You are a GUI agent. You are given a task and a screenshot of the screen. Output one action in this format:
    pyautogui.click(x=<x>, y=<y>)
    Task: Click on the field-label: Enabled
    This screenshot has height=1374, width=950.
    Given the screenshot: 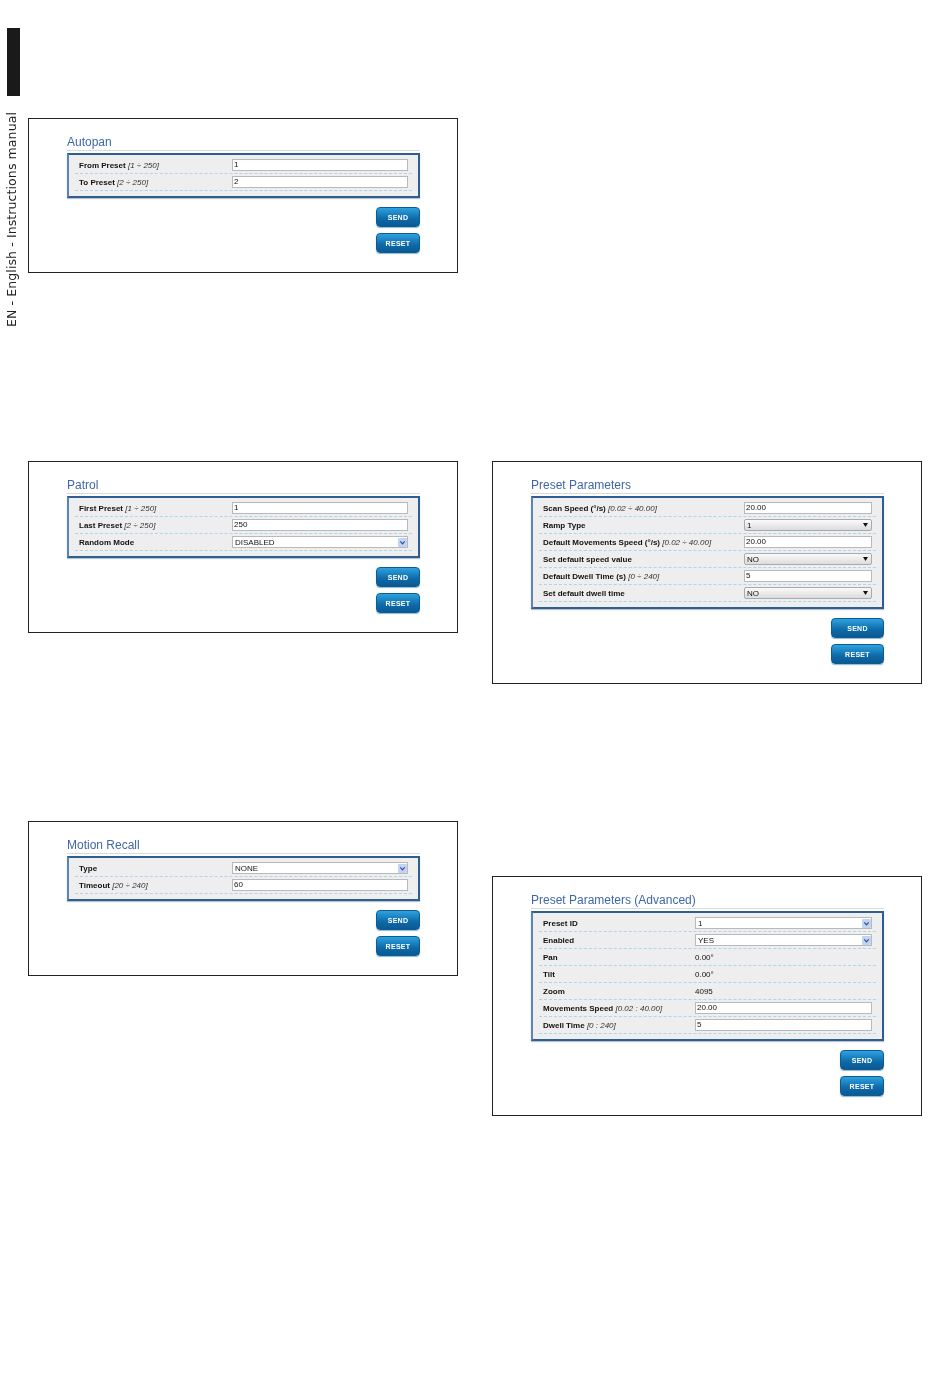 What is the action you would take?
    pyautogui.click(x=559, y=940)
    